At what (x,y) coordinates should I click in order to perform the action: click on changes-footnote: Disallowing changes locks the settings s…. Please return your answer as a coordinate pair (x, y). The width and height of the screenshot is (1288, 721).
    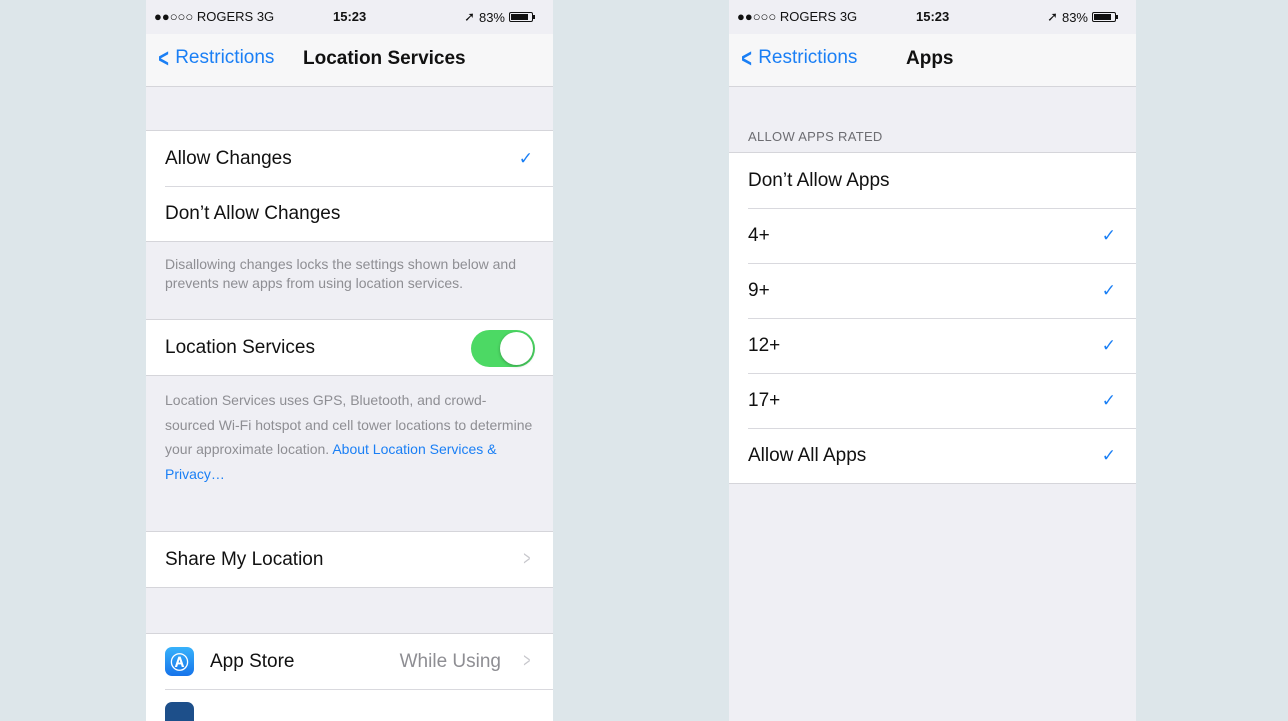
    Looking at the image, I should click on (340, 273).